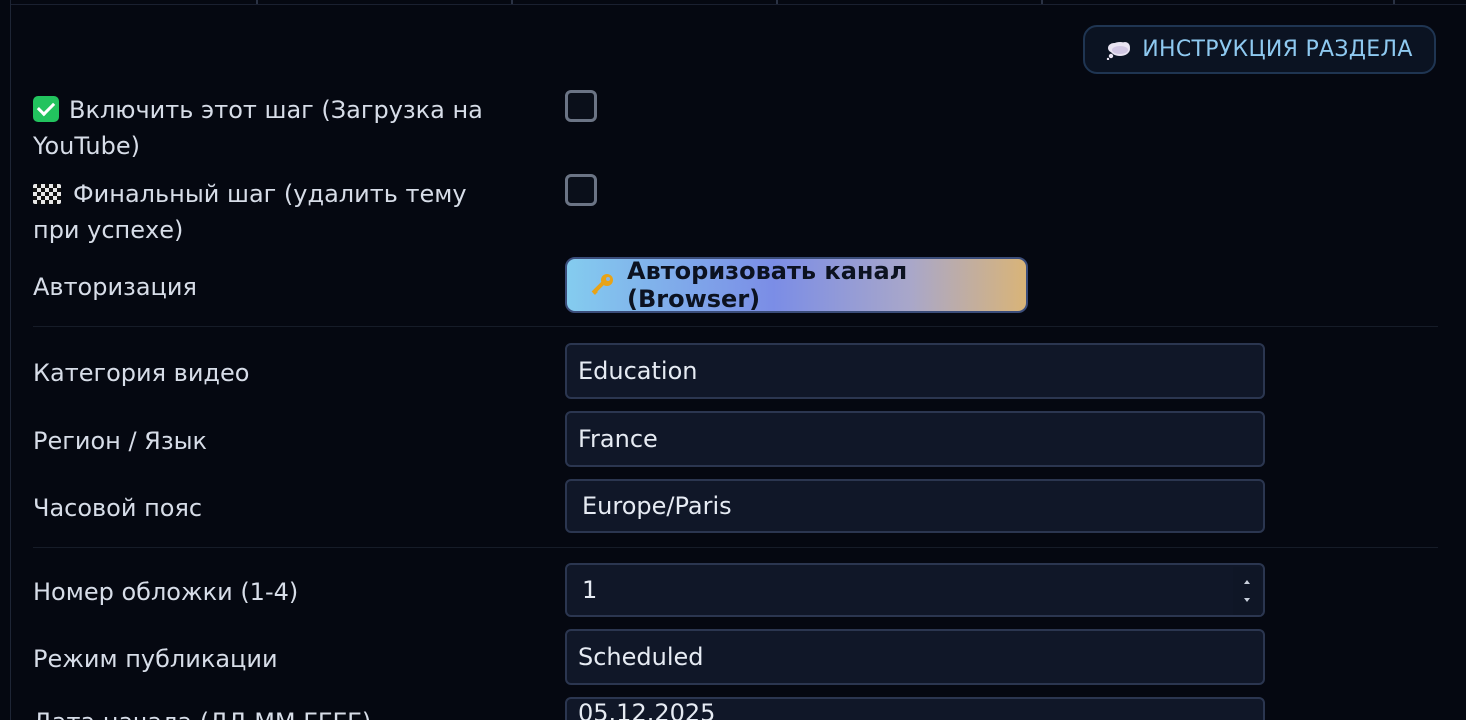 Image resolution: width=1466 pixels, height=720 pixels. Describe the element at coordinates (738, 2) in the screenshot. I see `tab-strip` at that location.